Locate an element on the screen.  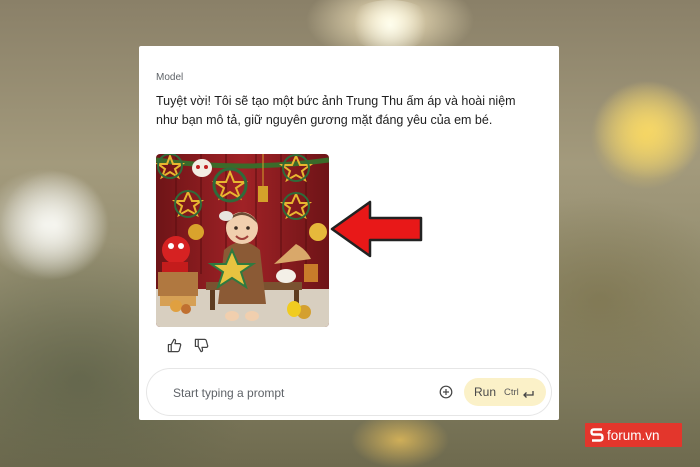
forum-watermark: forum.vn is located at coordinates (633, 435).